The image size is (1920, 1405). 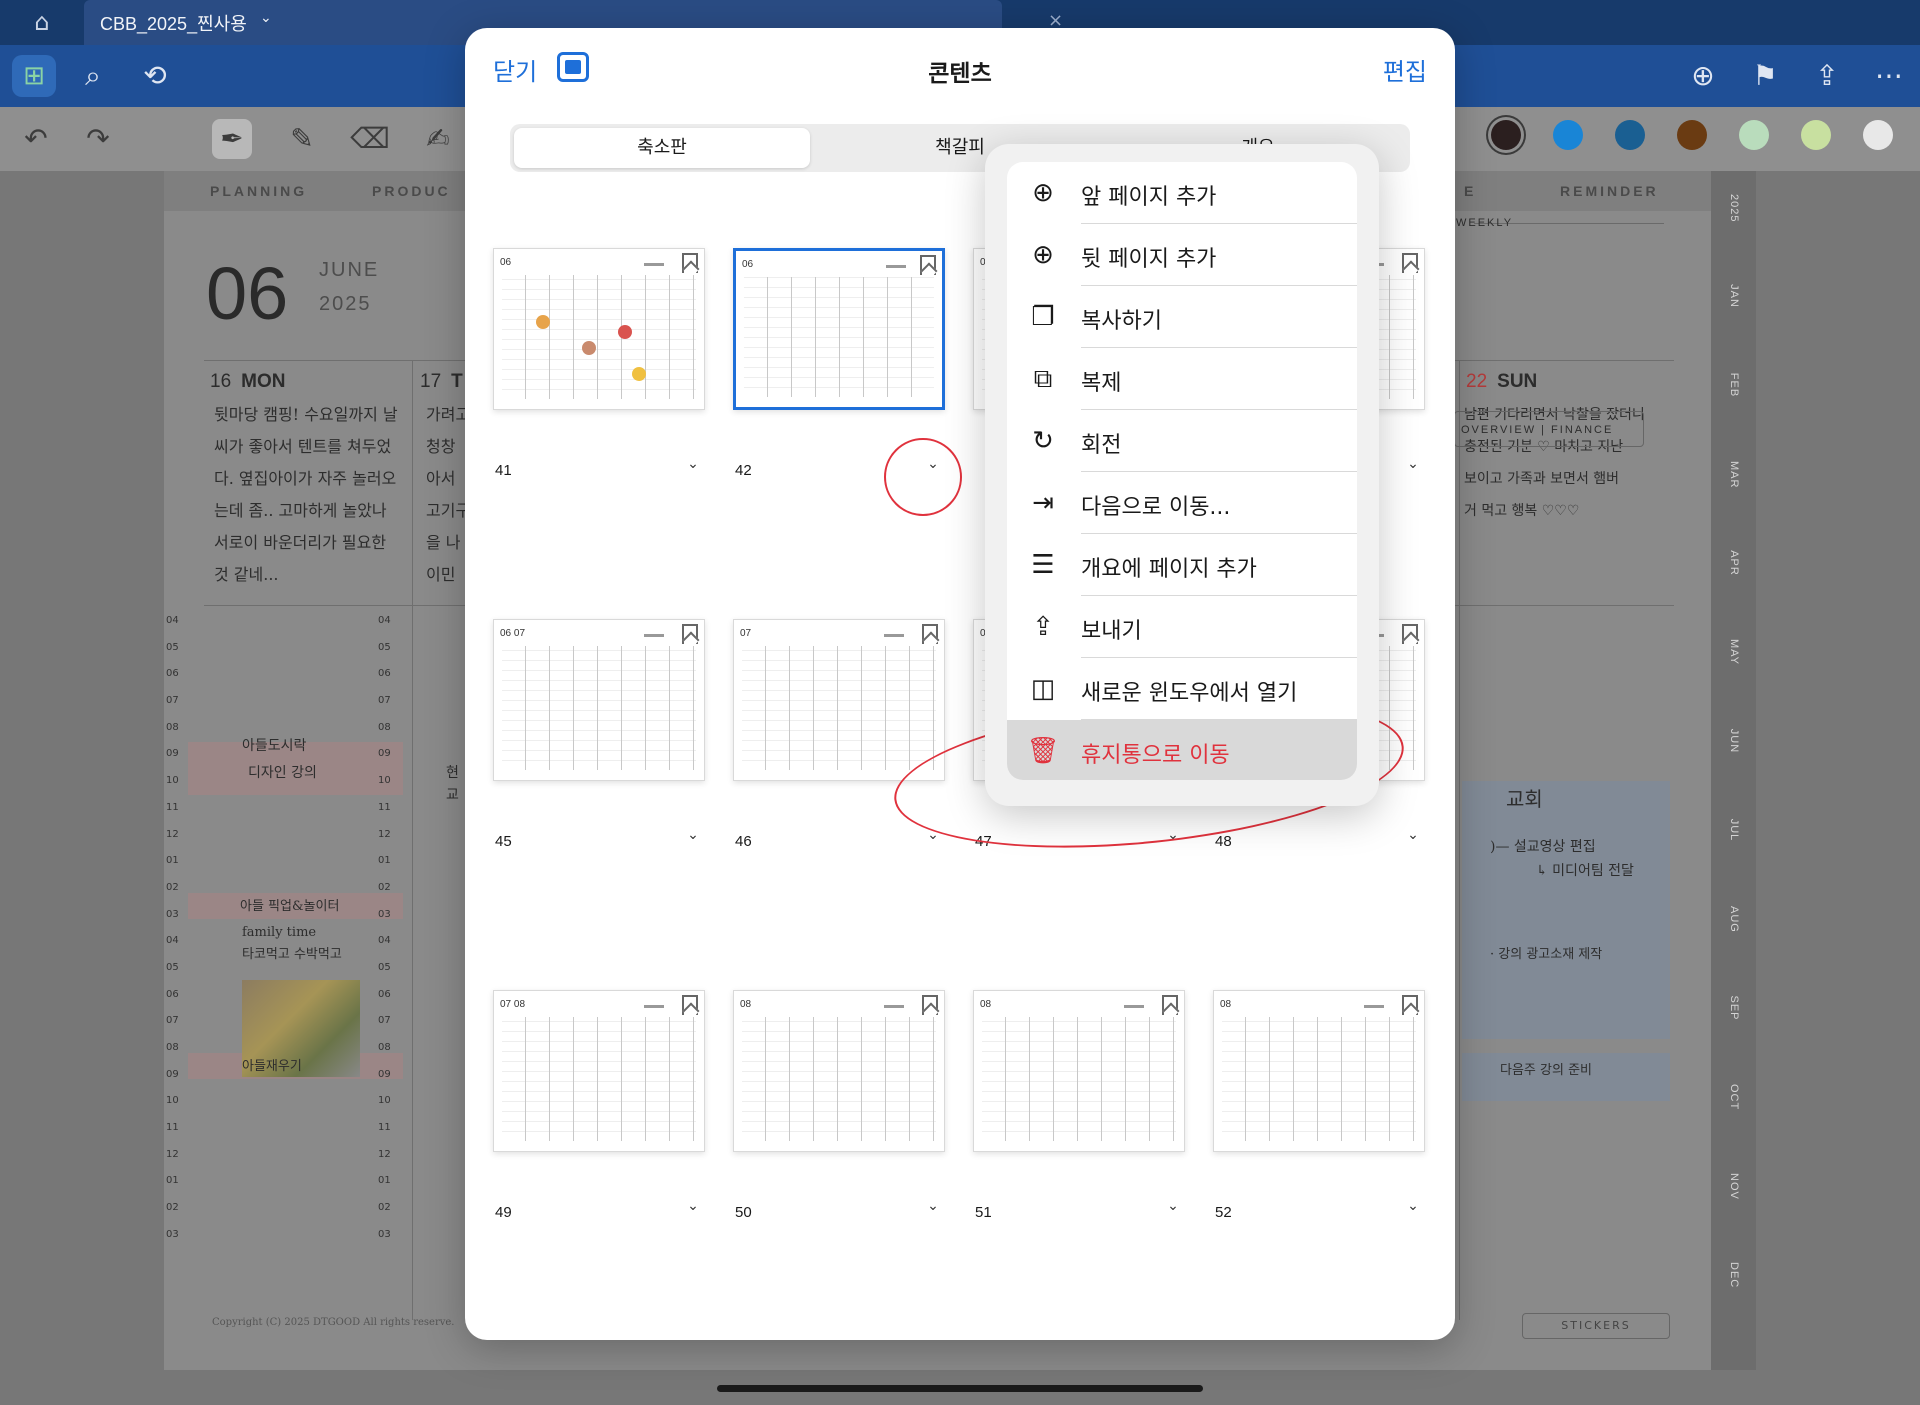 What do you see at coordinates (1043, 689) in the screenshot?
I see `new-window-icon: ◫` at bounding box center [1043, 689].